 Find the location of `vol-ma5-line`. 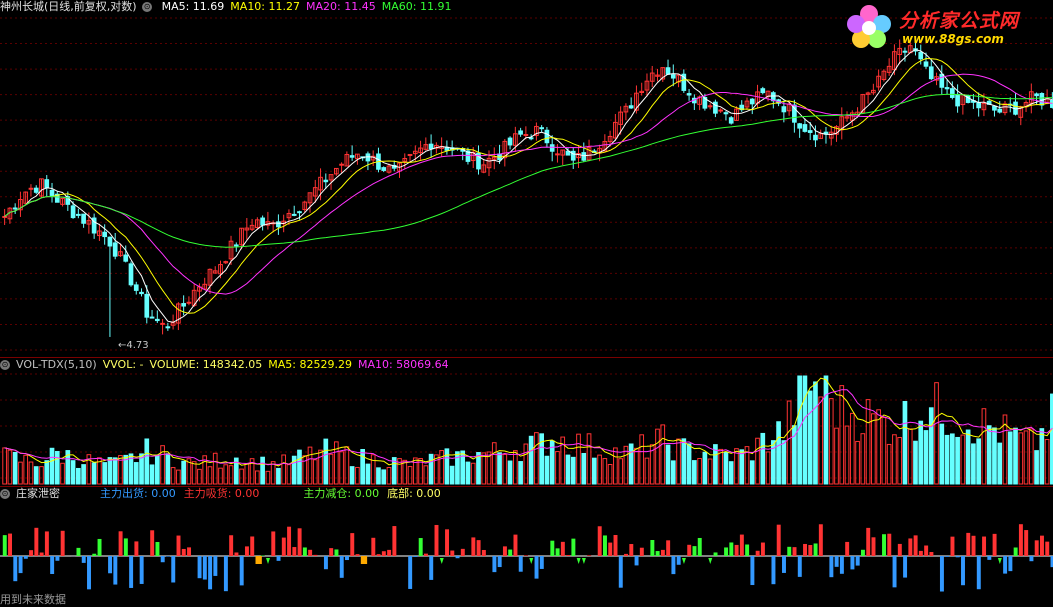

vol-ma5-line is located at coordinates (528, 422).